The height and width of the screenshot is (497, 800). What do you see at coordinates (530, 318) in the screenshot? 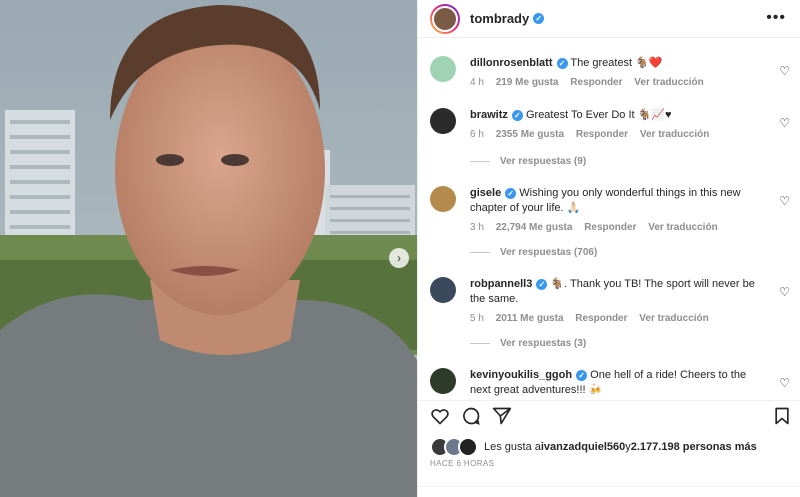
I see `comment-likes: 2011 Me gusta` at bounding box center [530, 318].